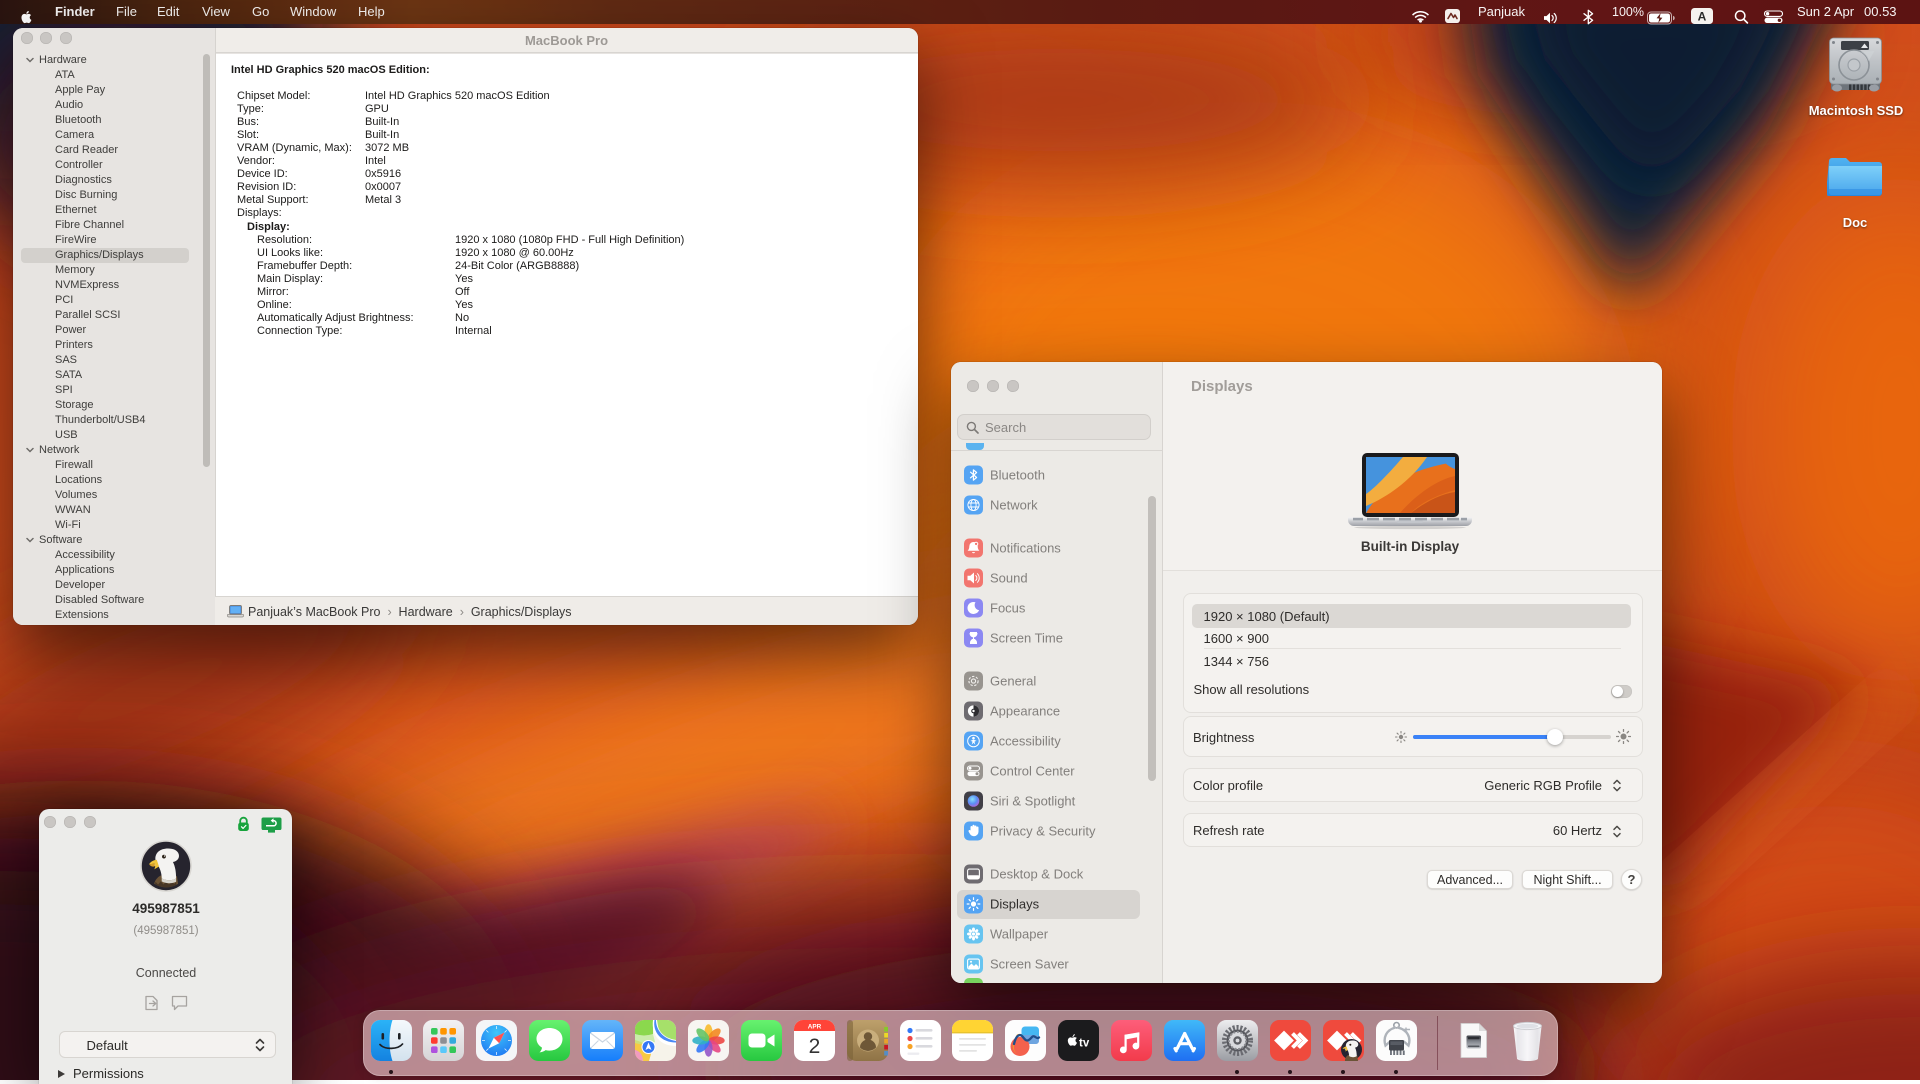  Describe the element at coordinates (1702, 17) in the screenshot. I see `svg-text: A` at that location.